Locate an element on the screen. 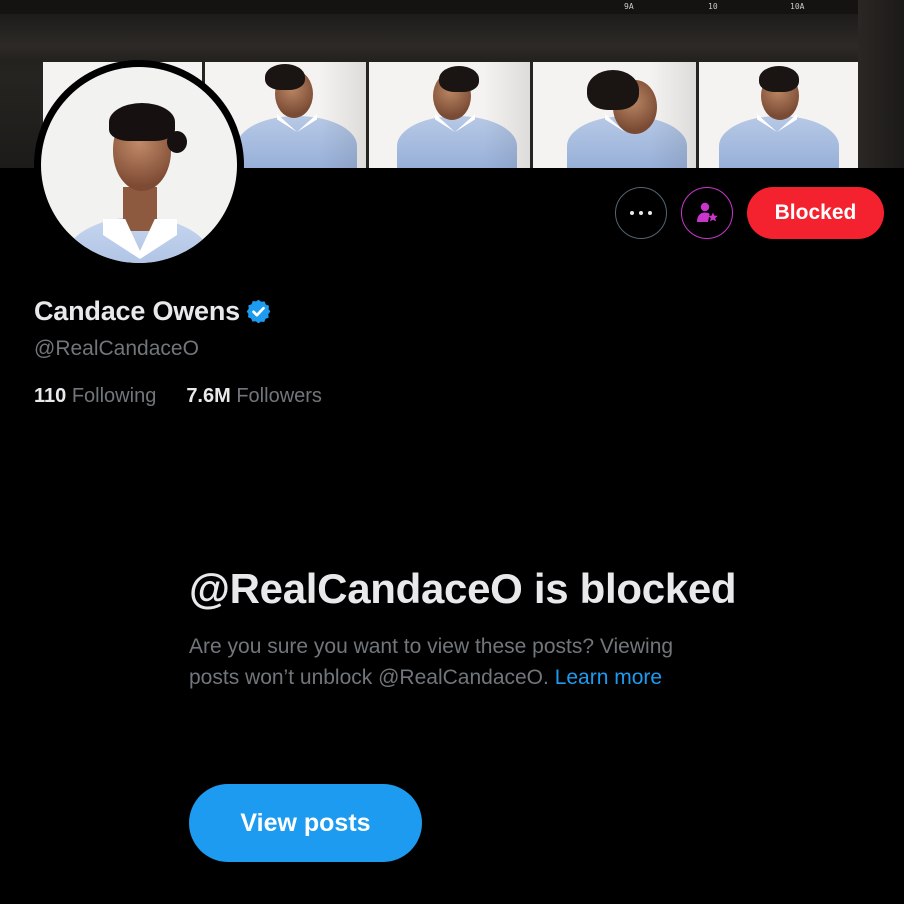 The height and width of the screenshot is (904, 904). avatar-photo is located at coordinates (139, 165).